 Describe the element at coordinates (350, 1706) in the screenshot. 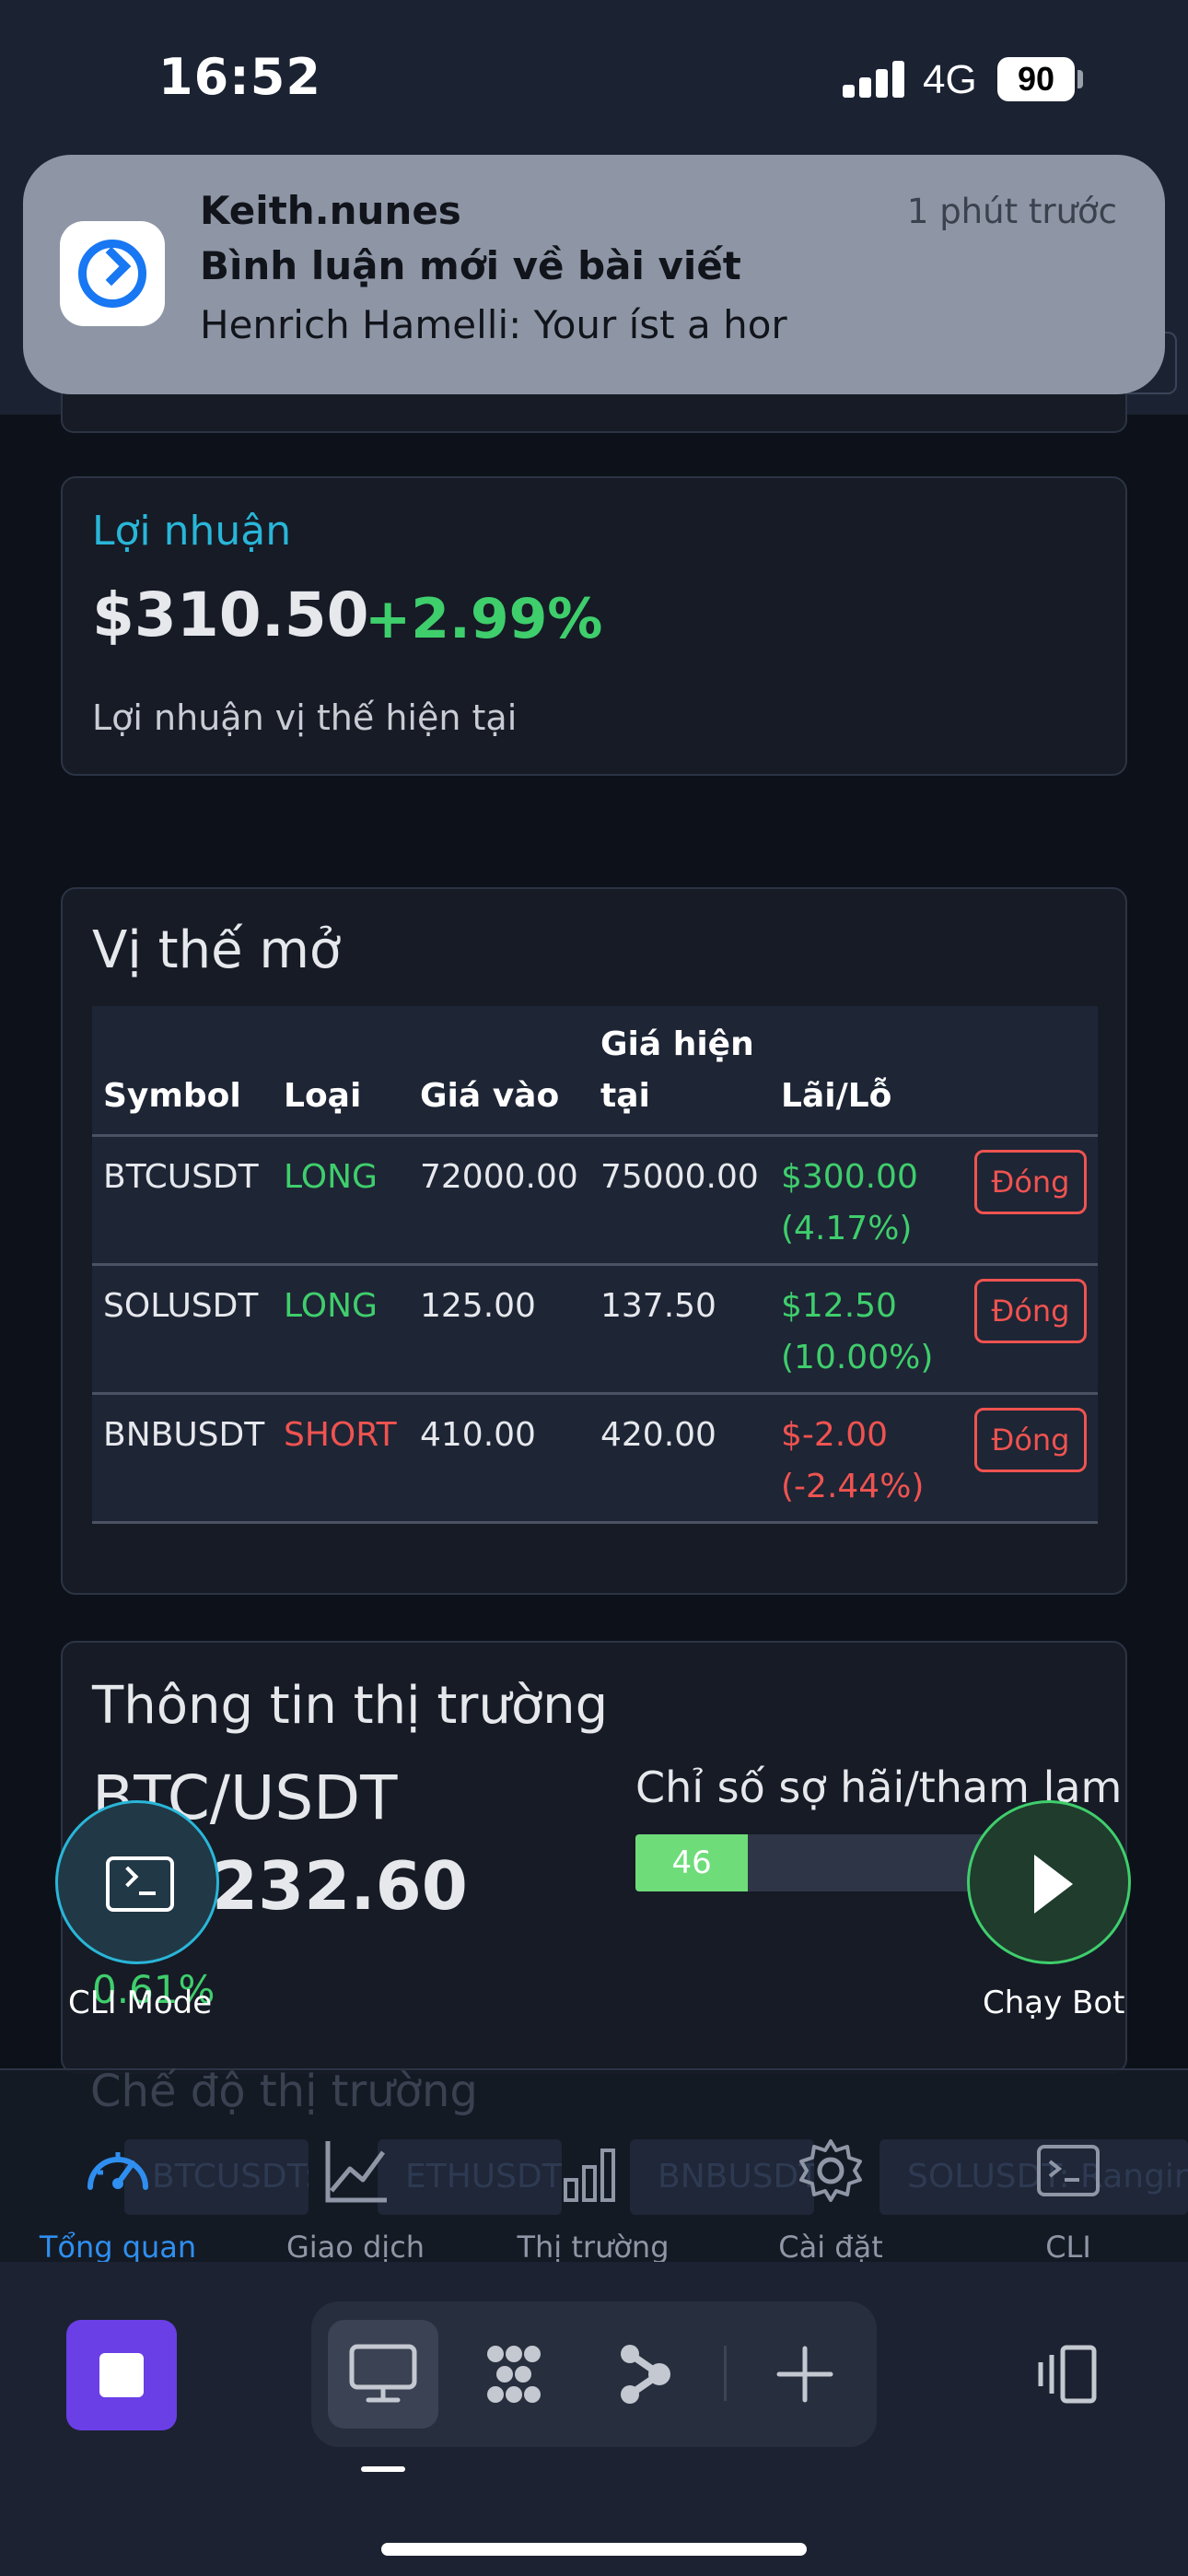

I see `market-title: Thông tin thị trường` at that location.